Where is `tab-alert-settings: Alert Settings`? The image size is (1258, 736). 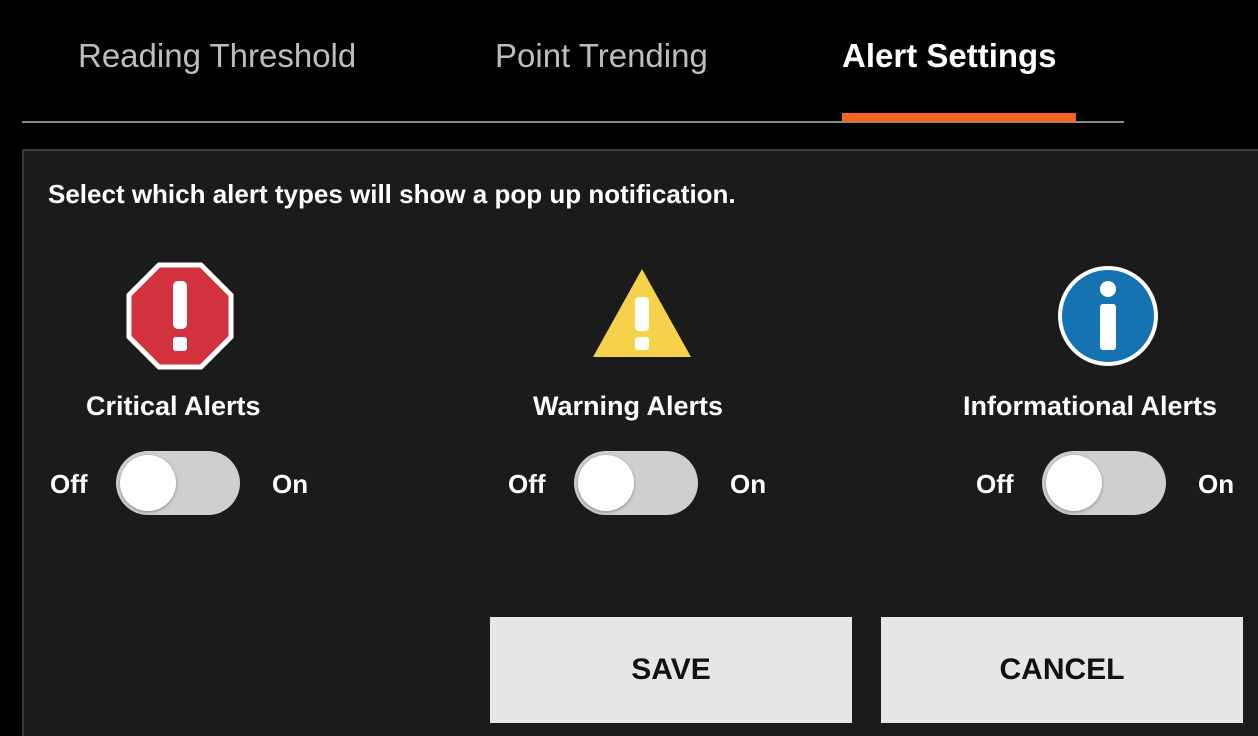
tab-alert-settings: Alert Settings is located at coordinates (949, 56).